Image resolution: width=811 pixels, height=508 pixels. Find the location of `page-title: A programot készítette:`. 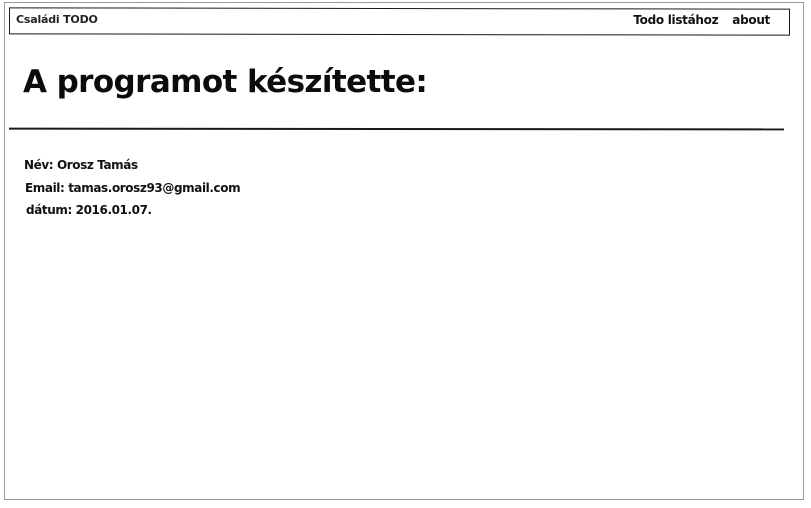

page-title: A programot készítette: is located at coordinates (225, 82).